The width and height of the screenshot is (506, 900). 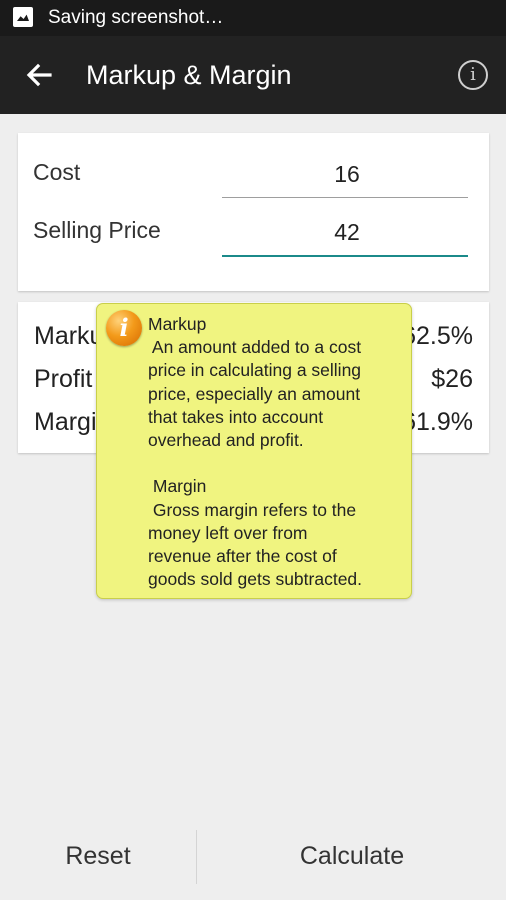 I want to click on app-bar: Markup & Margin i, so click(x=253, y=75).